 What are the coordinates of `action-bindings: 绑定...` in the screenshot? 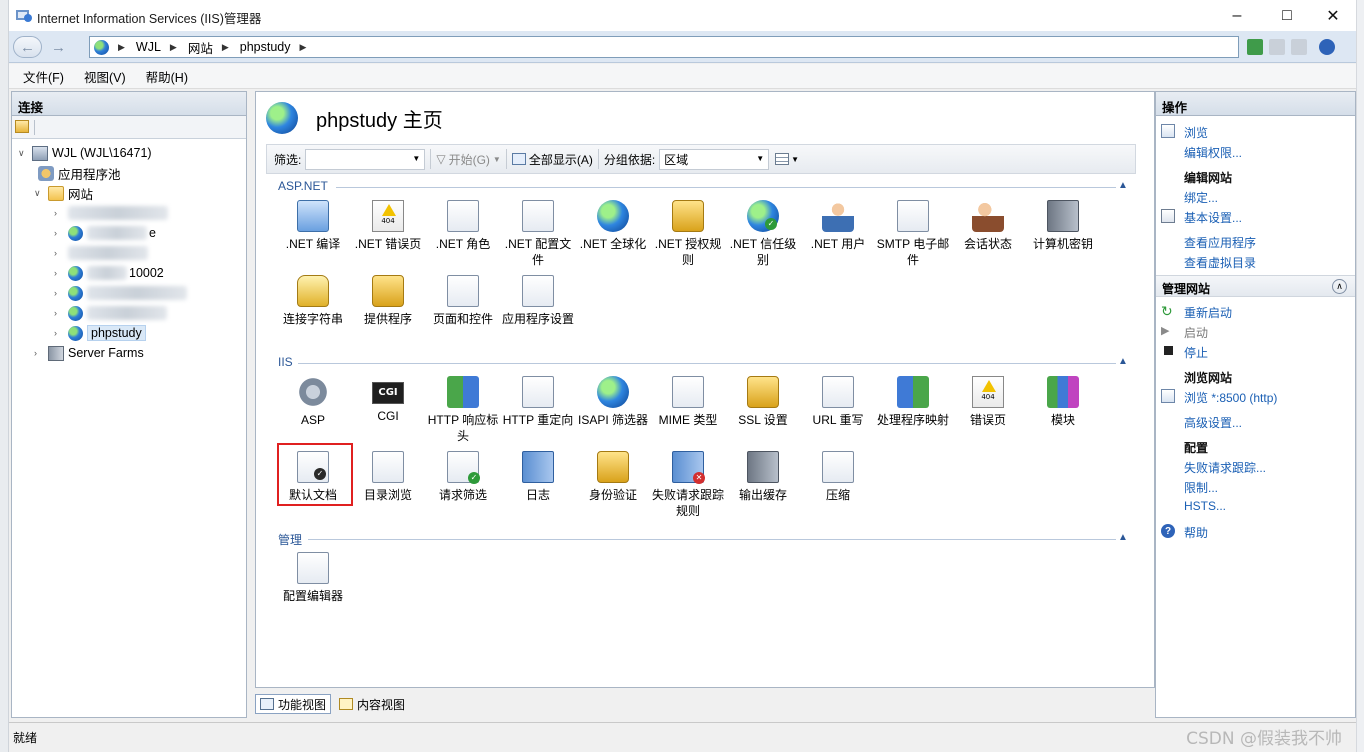 It's located at (1201, 197).